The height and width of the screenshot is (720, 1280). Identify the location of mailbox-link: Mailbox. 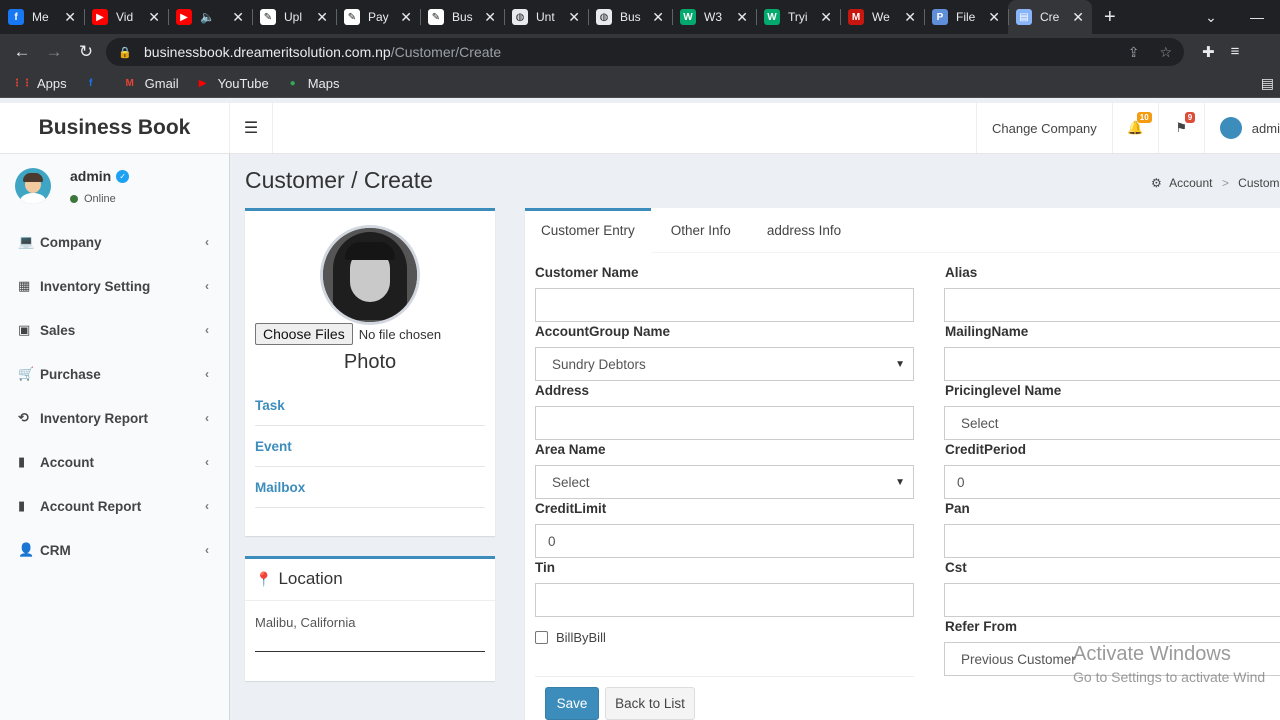
(370, 487).